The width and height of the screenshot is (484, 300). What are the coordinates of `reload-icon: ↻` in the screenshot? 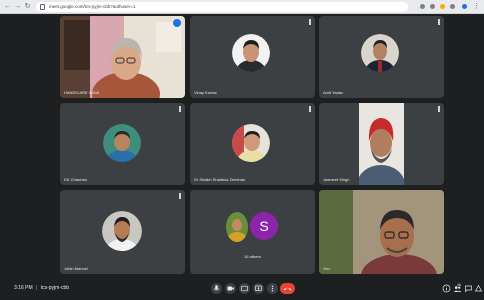 It's located at (27, 6).